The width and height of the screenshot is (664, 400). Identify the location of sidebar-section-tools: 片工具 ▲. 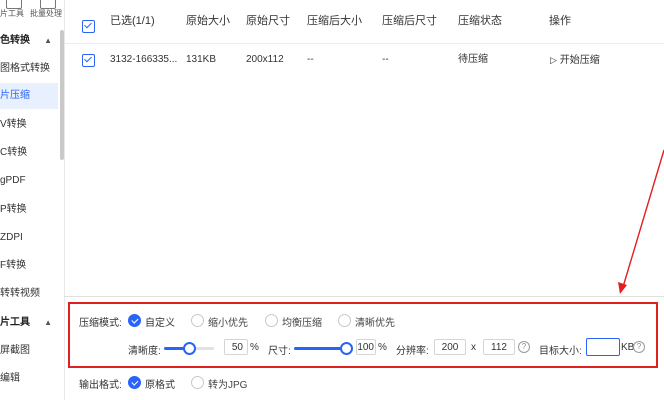
(29, 323).